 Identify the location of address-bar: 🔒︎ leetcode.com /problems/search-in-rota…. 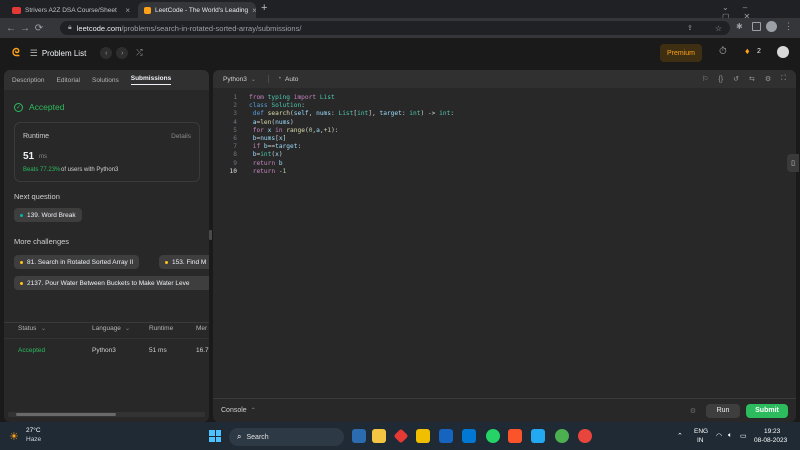
(395, 28).